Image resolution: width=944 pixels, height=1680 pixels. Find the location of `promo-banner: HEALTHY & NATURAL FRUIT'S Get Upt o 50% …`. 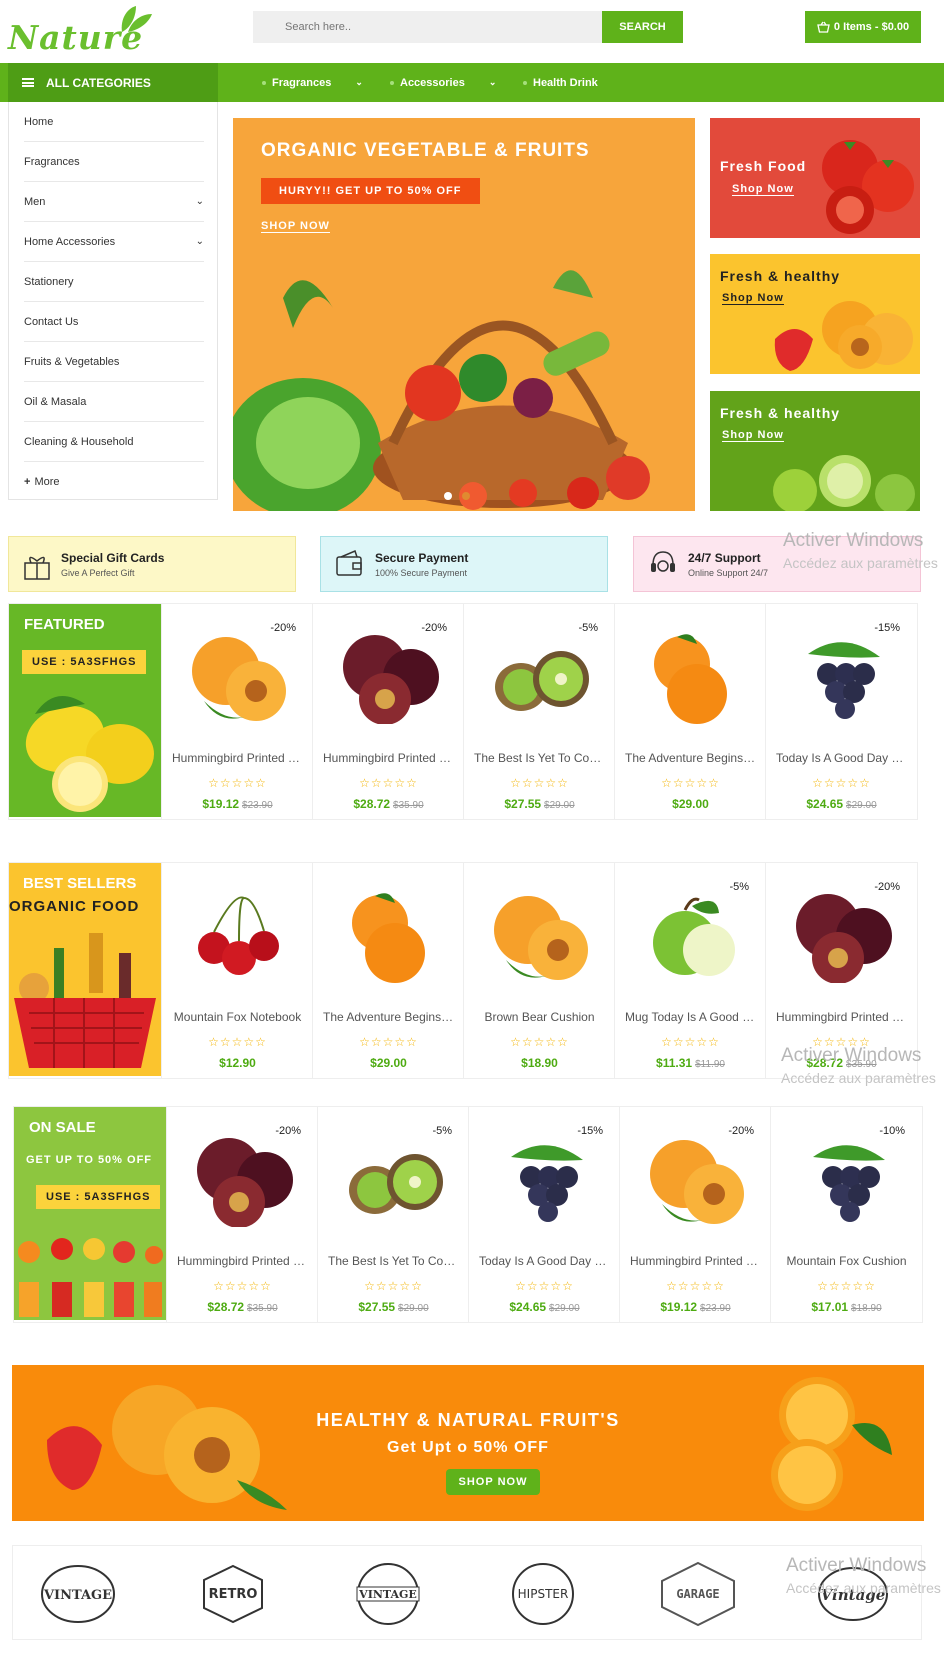

promo-banner: HEALTHY & NATURAL FRUIT'S Get Upt o 50% … is located at coordinates (468, 1443).